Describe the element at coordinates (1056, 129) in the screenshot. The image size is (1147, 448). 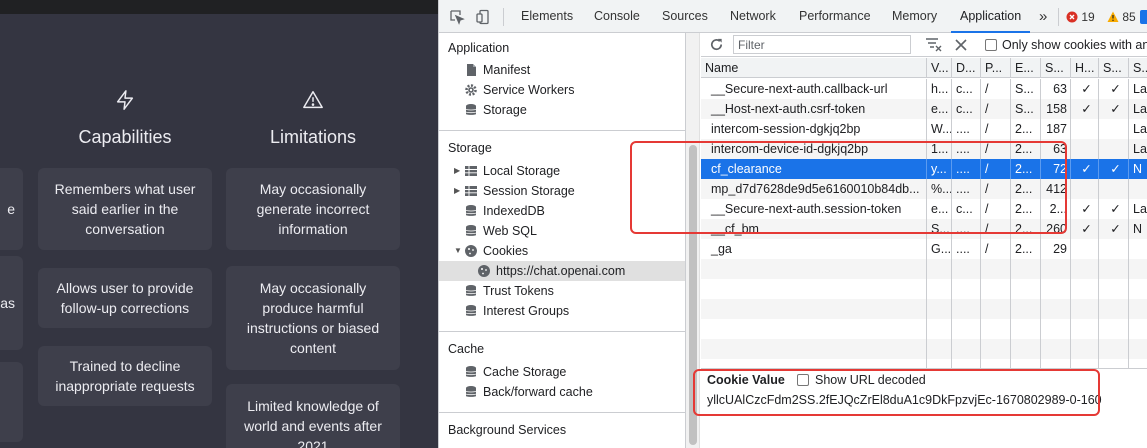
I see `cell-size: 187` at that location.